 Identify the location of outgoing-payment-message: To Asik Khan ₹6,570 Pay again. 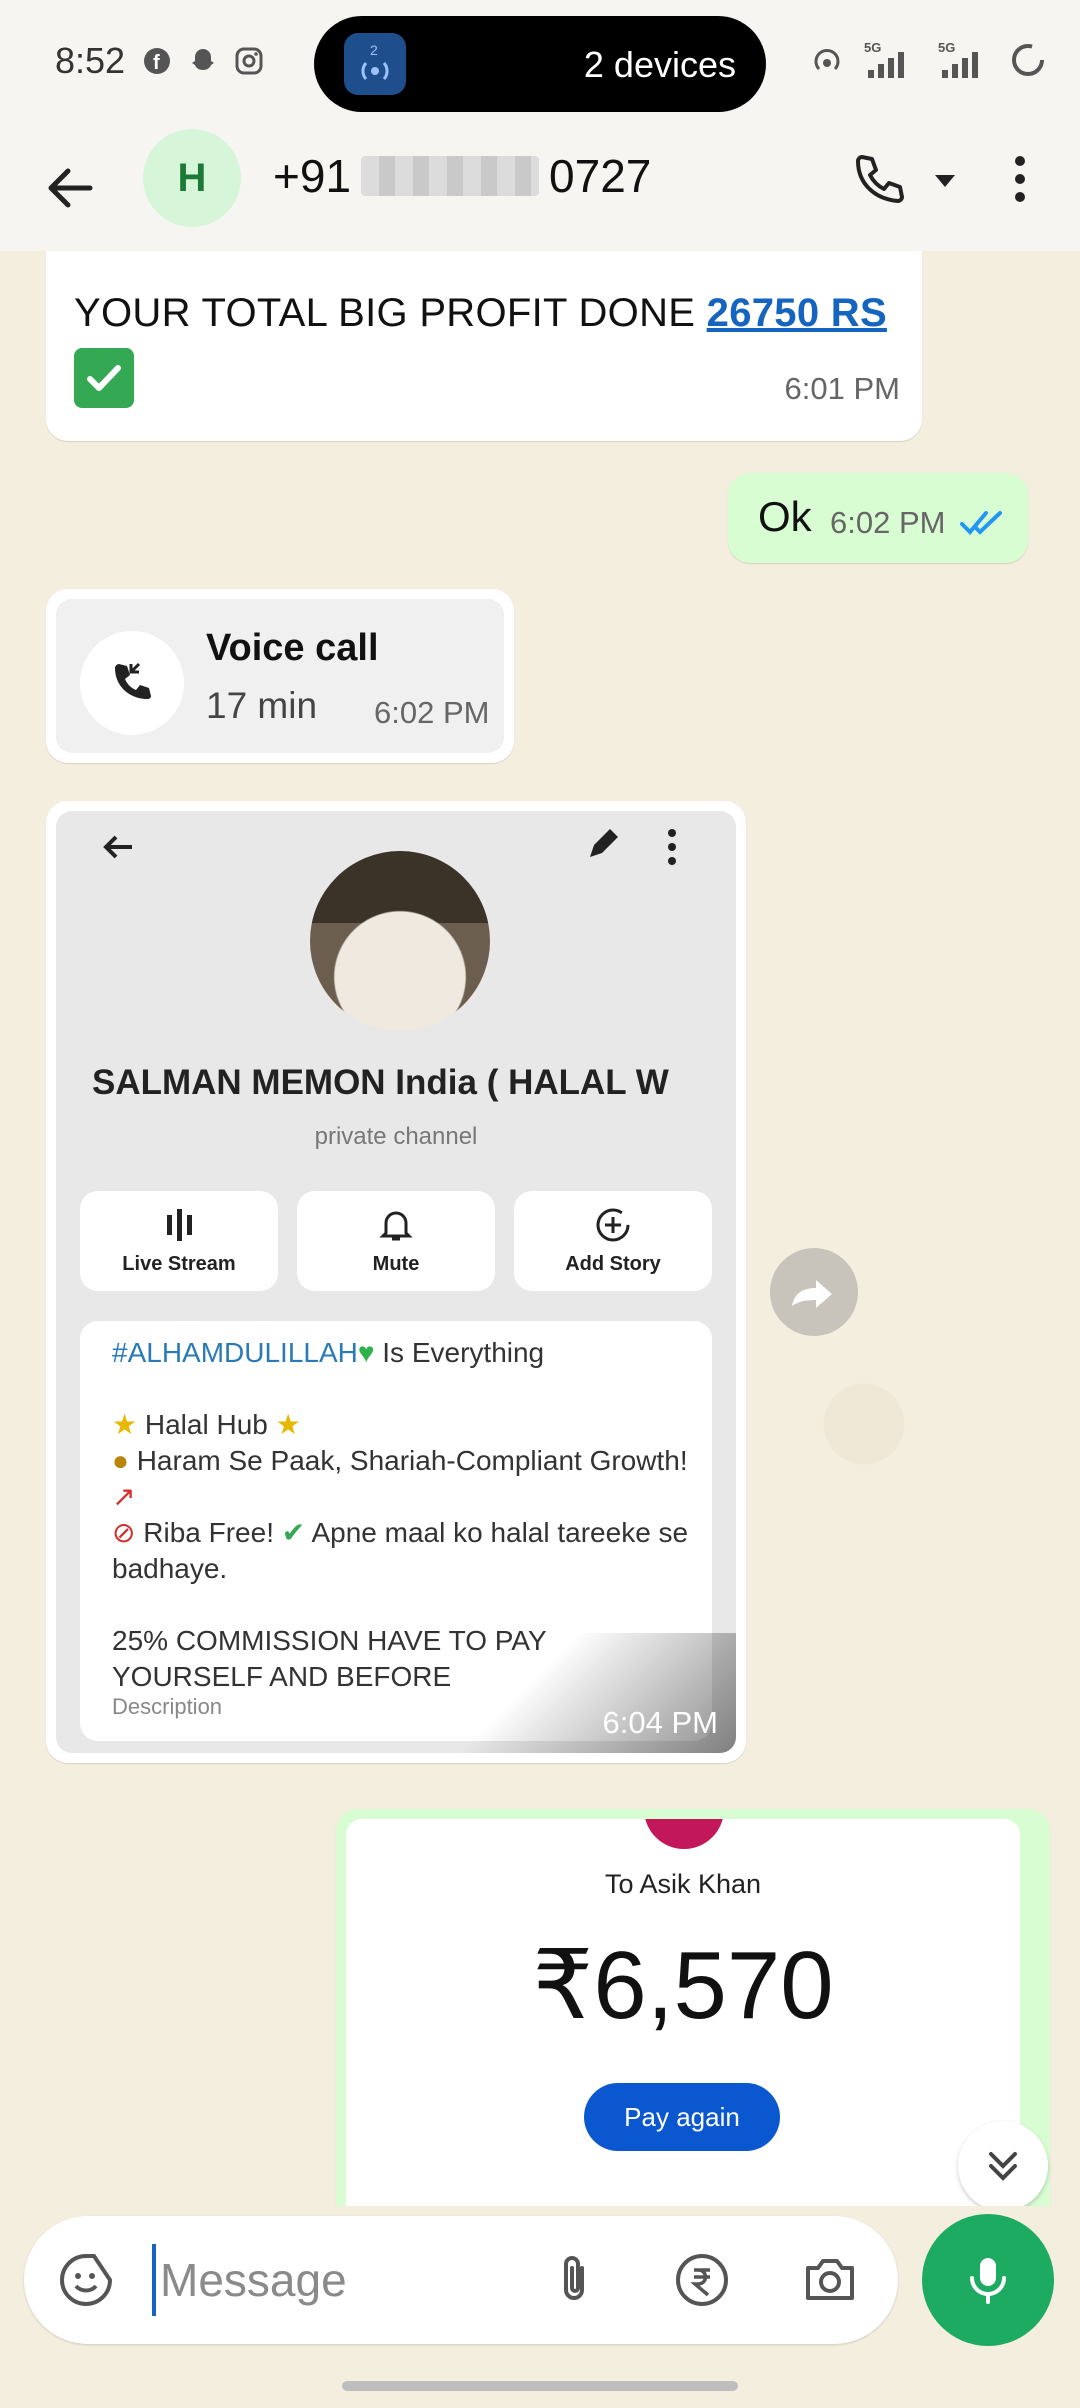
(693, 2007).